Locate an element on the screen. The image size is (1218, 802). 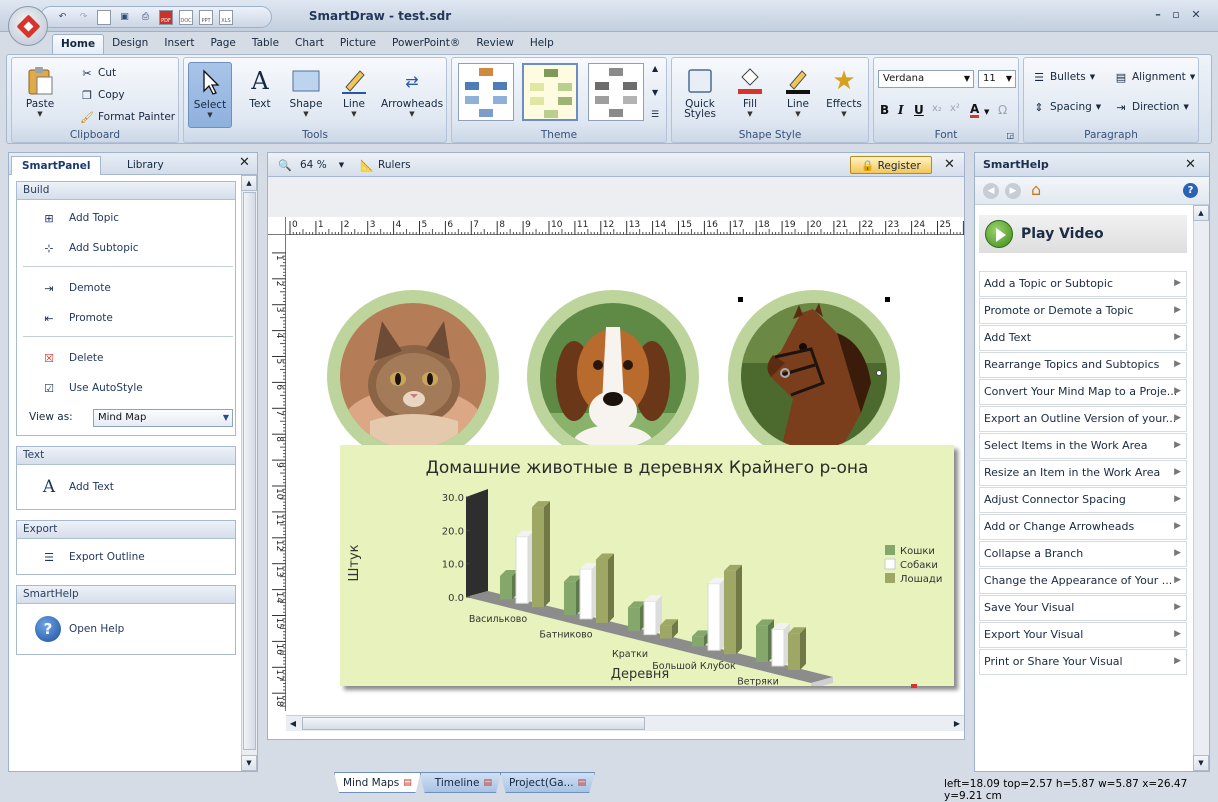
superscript-button: x² is located at coordinates (955, 108).